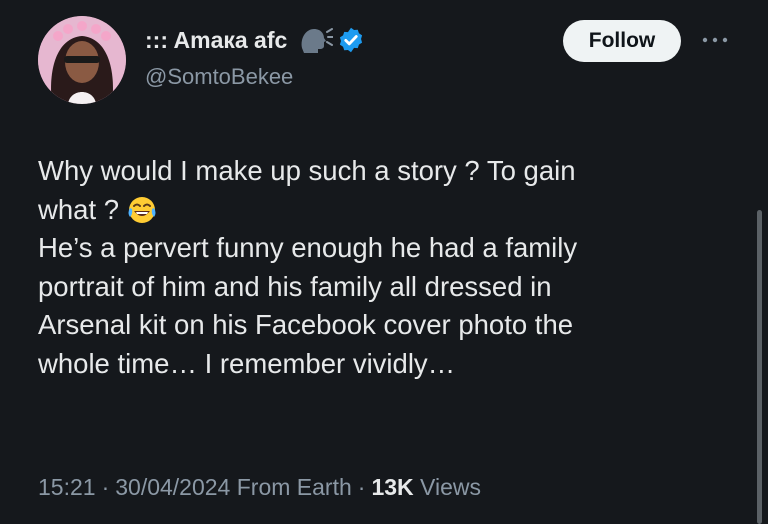 This screenshot has height=524, width=768. Describe the element at coordinates (759, 367) in the screenshot. I see `scrollbar` at that location.